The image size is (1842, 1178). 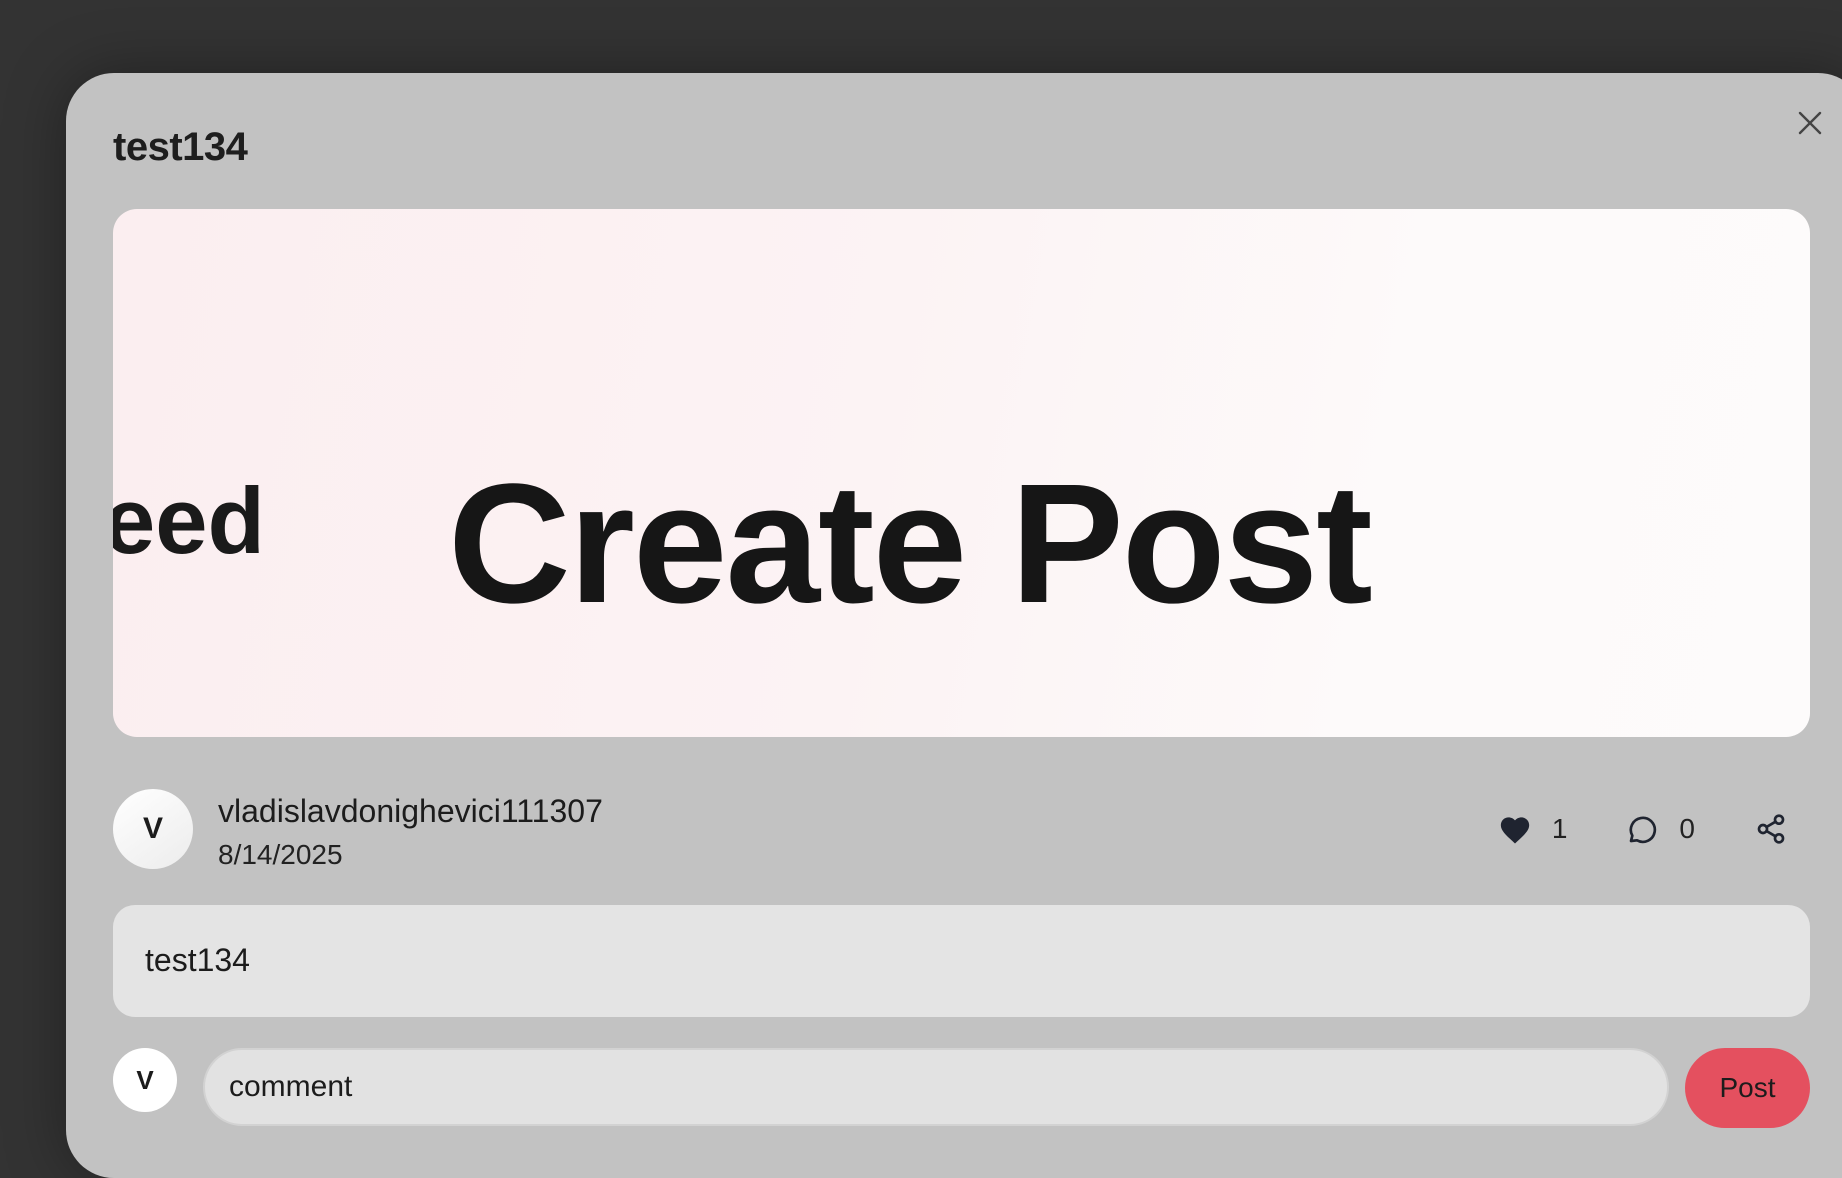 I want to click on author-username: vladislavdonighevici111307, so click(x=410, y=811).